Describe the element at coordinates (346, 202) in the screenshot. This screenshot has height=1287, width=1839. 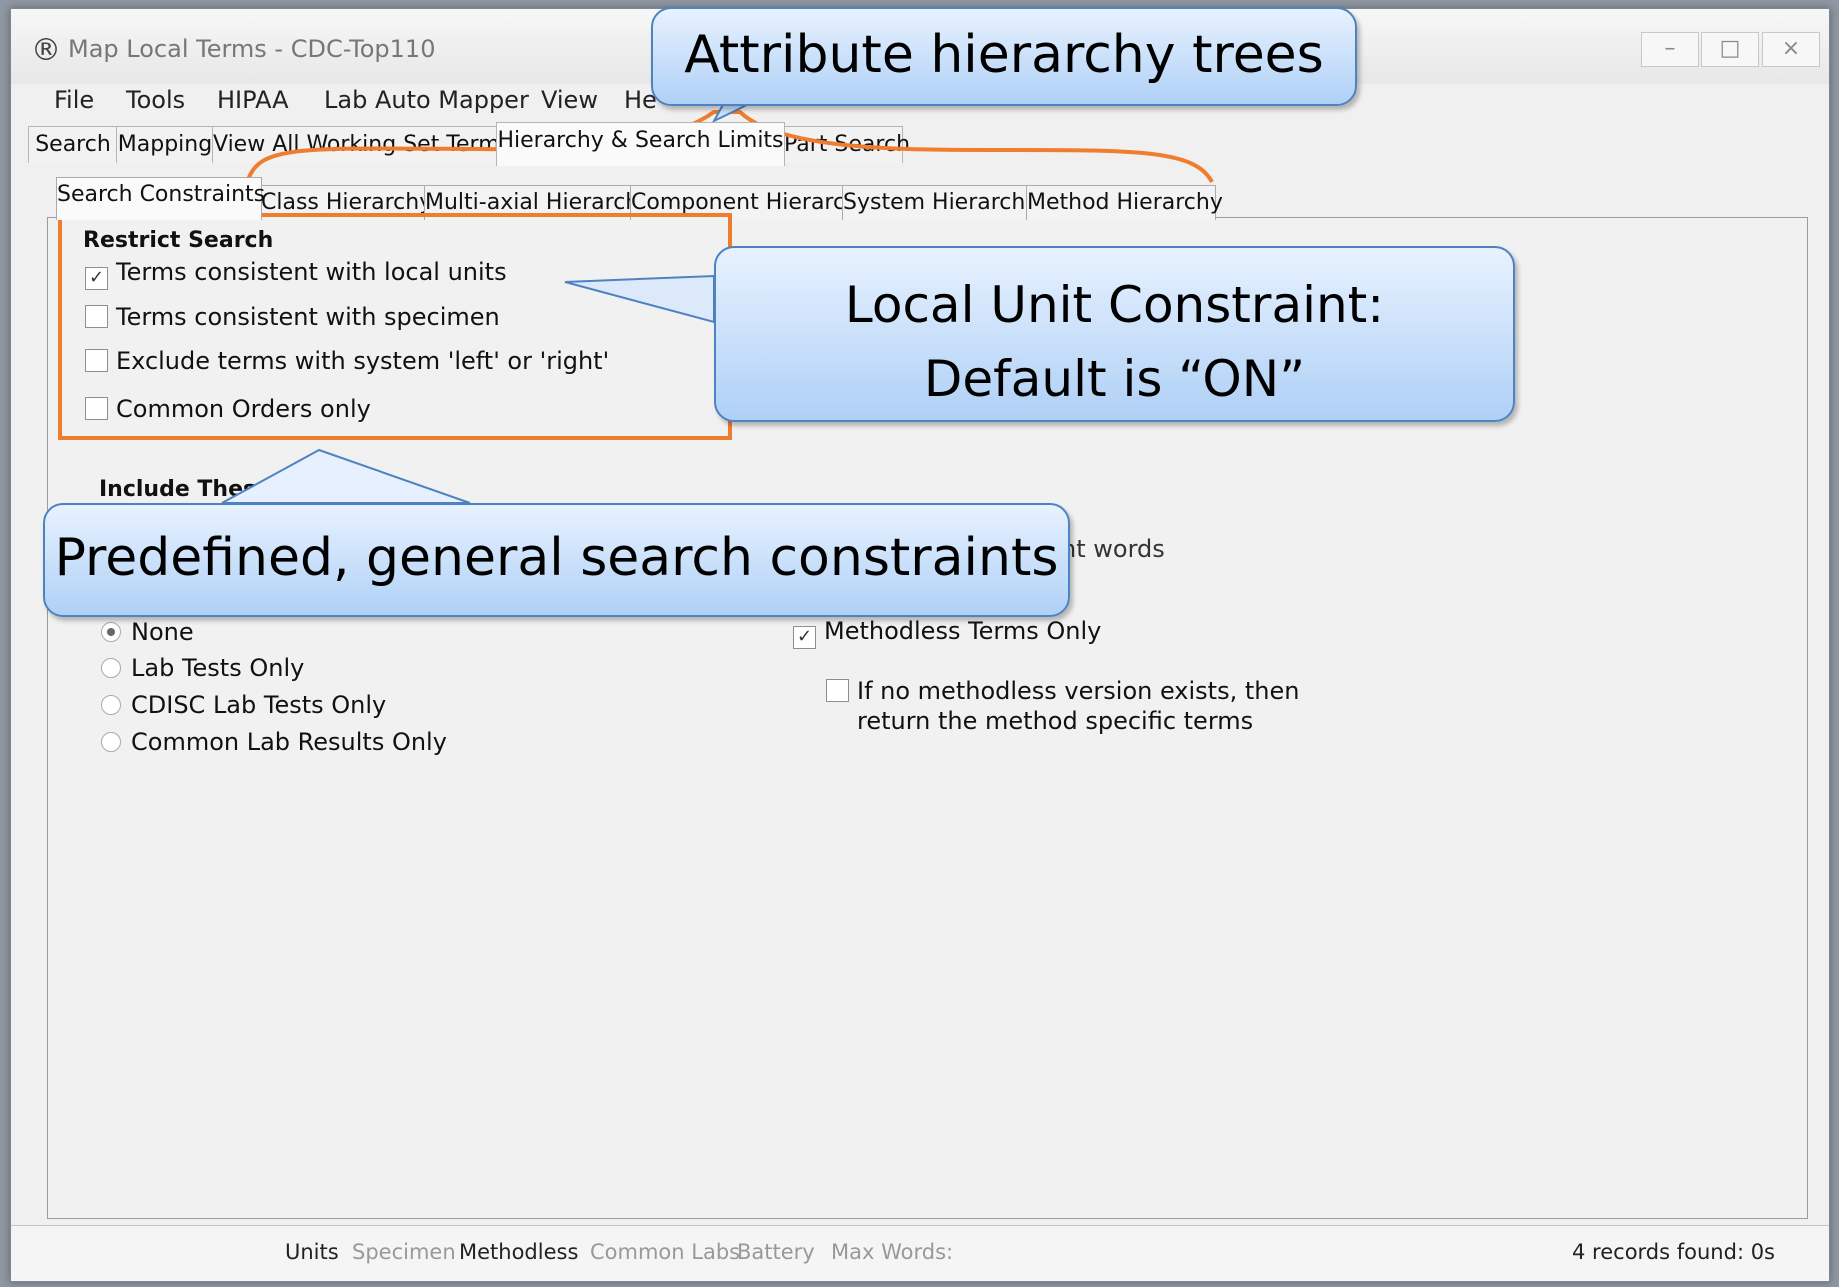
I see `tab-class-hierarchy: Class Hierarchy` at that location.